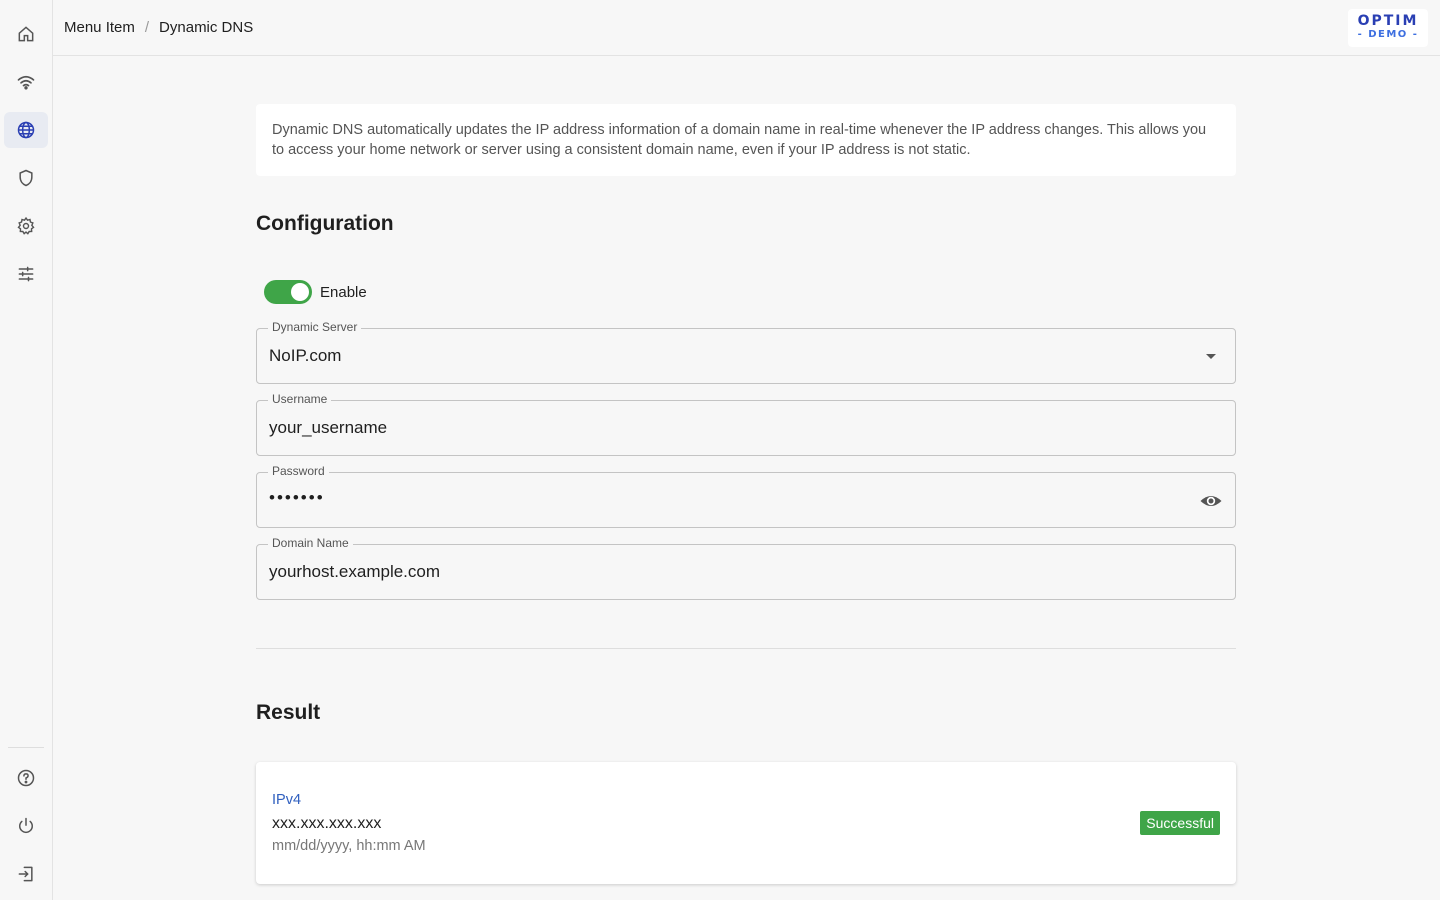 The width and height of the screenshot is (1440, 900). Describe the element at coordinates (719, 428) in the screenshot. I see `username-value: your_username` at that location.